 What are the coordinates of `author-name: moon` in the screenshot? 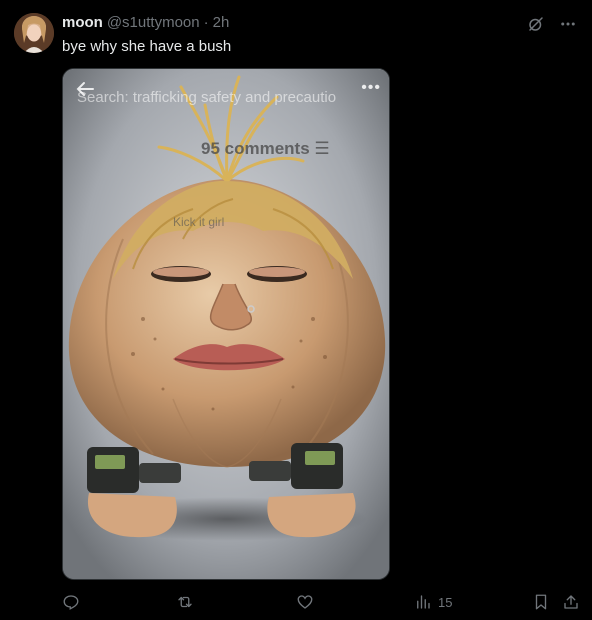 It's located at (82, 22).